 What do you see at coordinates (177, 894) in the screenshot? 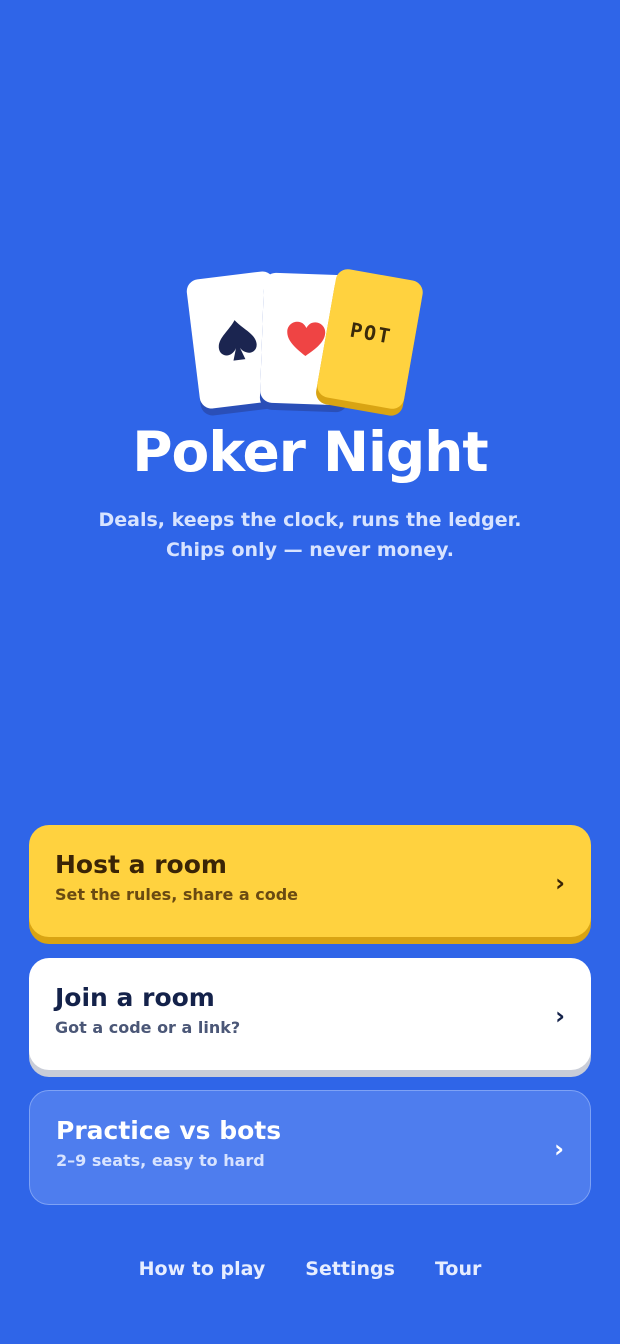
I see `host-room-subtitle: Set the rules, share a code` at bounding box center [177, 894].